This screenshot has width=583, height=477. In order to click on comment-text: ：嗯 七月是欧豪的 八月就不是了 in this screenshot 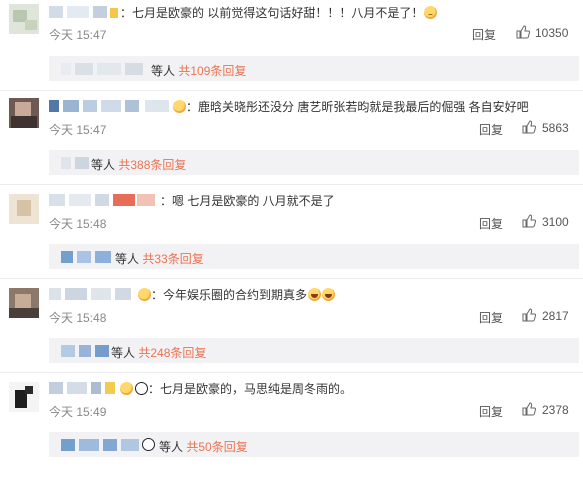, I will do `click(247, 201)`.